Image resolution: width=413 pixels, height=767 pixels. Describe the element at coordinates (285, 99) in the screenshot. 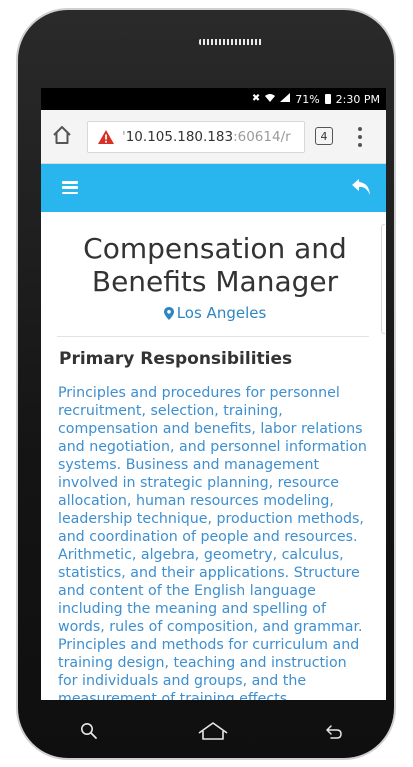

I see `signal-icon` at that location.